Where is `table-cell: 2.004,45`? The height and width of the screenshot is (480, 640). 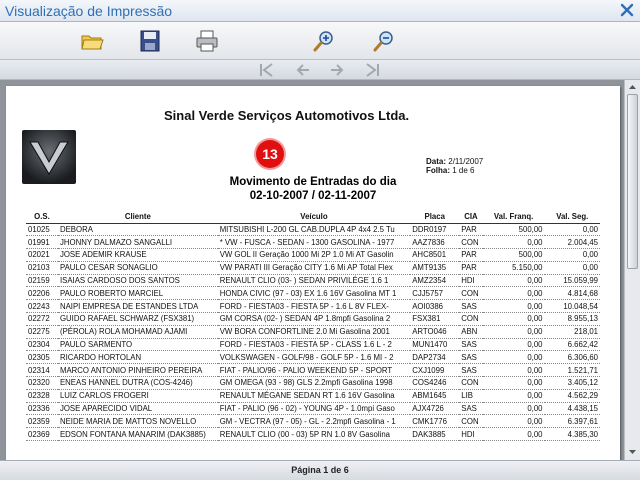
table-cell: 2.004,45 is located at coordinates (572, 242).